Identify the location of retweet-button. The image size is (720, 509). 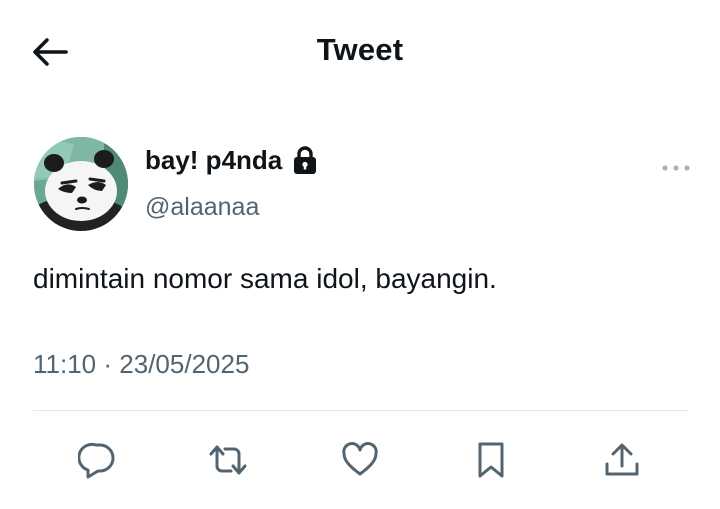
(228, 460).